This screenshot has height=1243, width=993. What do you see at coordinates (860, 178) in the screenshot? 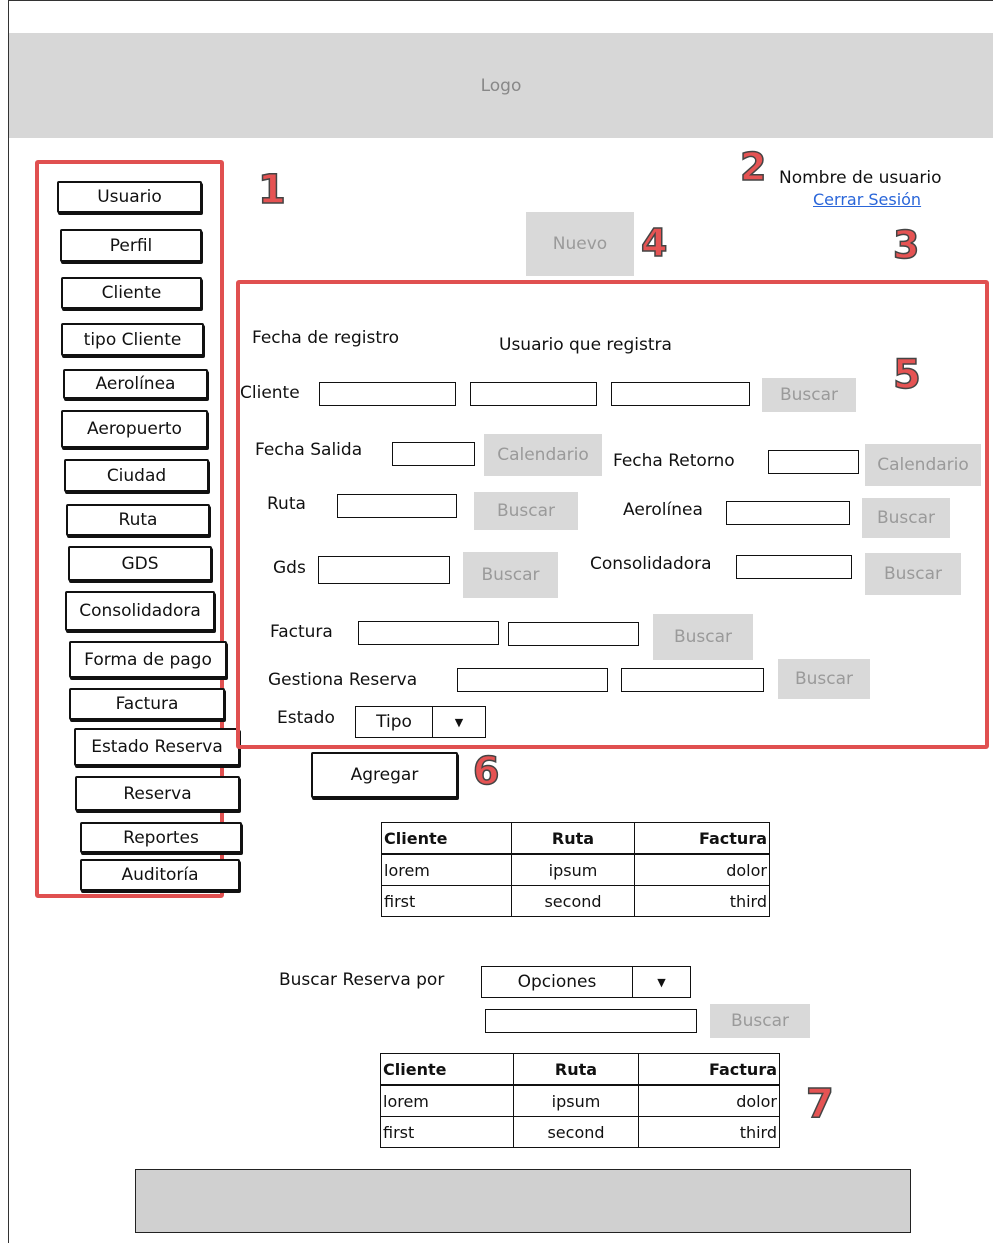
I see `username: Nombre de usuario` at bounding box center [860, 178].